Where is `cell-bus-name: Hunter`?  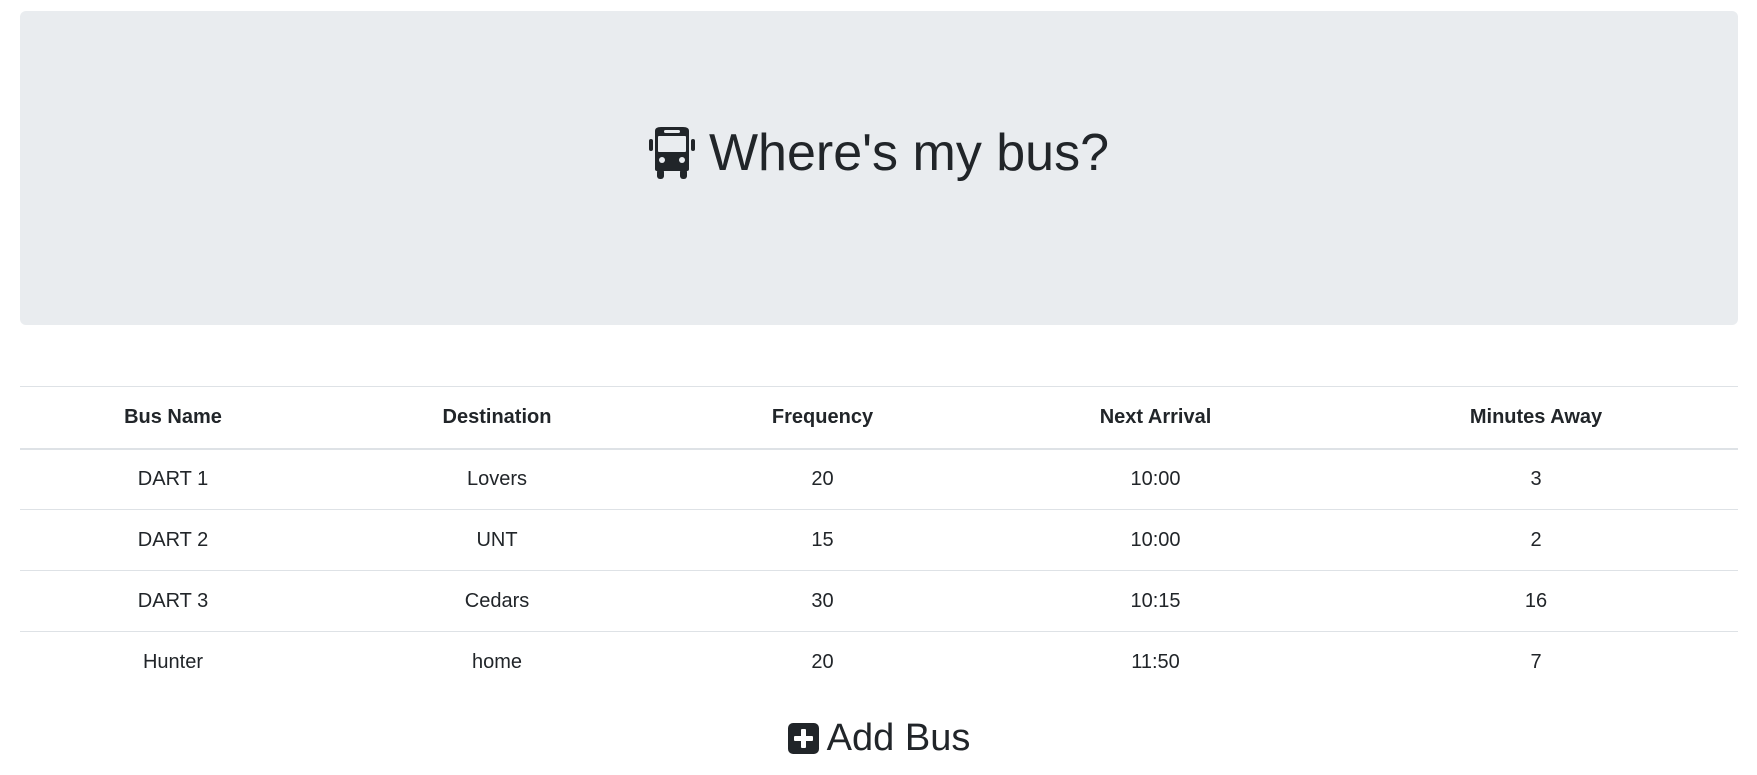 cell-bus-name: Hunter is located at coordinates (173, 662).